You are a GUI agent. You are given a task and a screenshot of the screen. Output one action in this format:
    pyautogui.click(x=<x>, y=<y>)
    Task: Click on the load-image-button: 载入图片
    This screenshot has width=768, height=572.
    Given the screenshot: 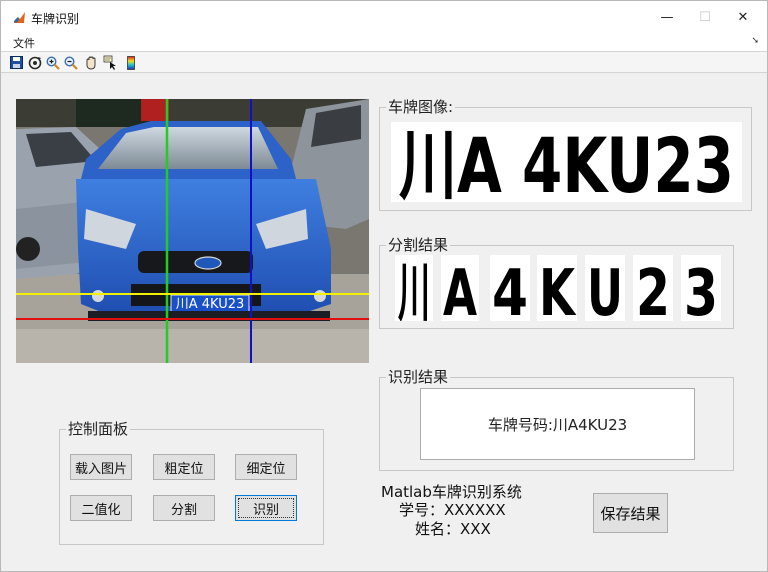 What is the action you would take?
    pyautogui.click(x=101, y=467)
    